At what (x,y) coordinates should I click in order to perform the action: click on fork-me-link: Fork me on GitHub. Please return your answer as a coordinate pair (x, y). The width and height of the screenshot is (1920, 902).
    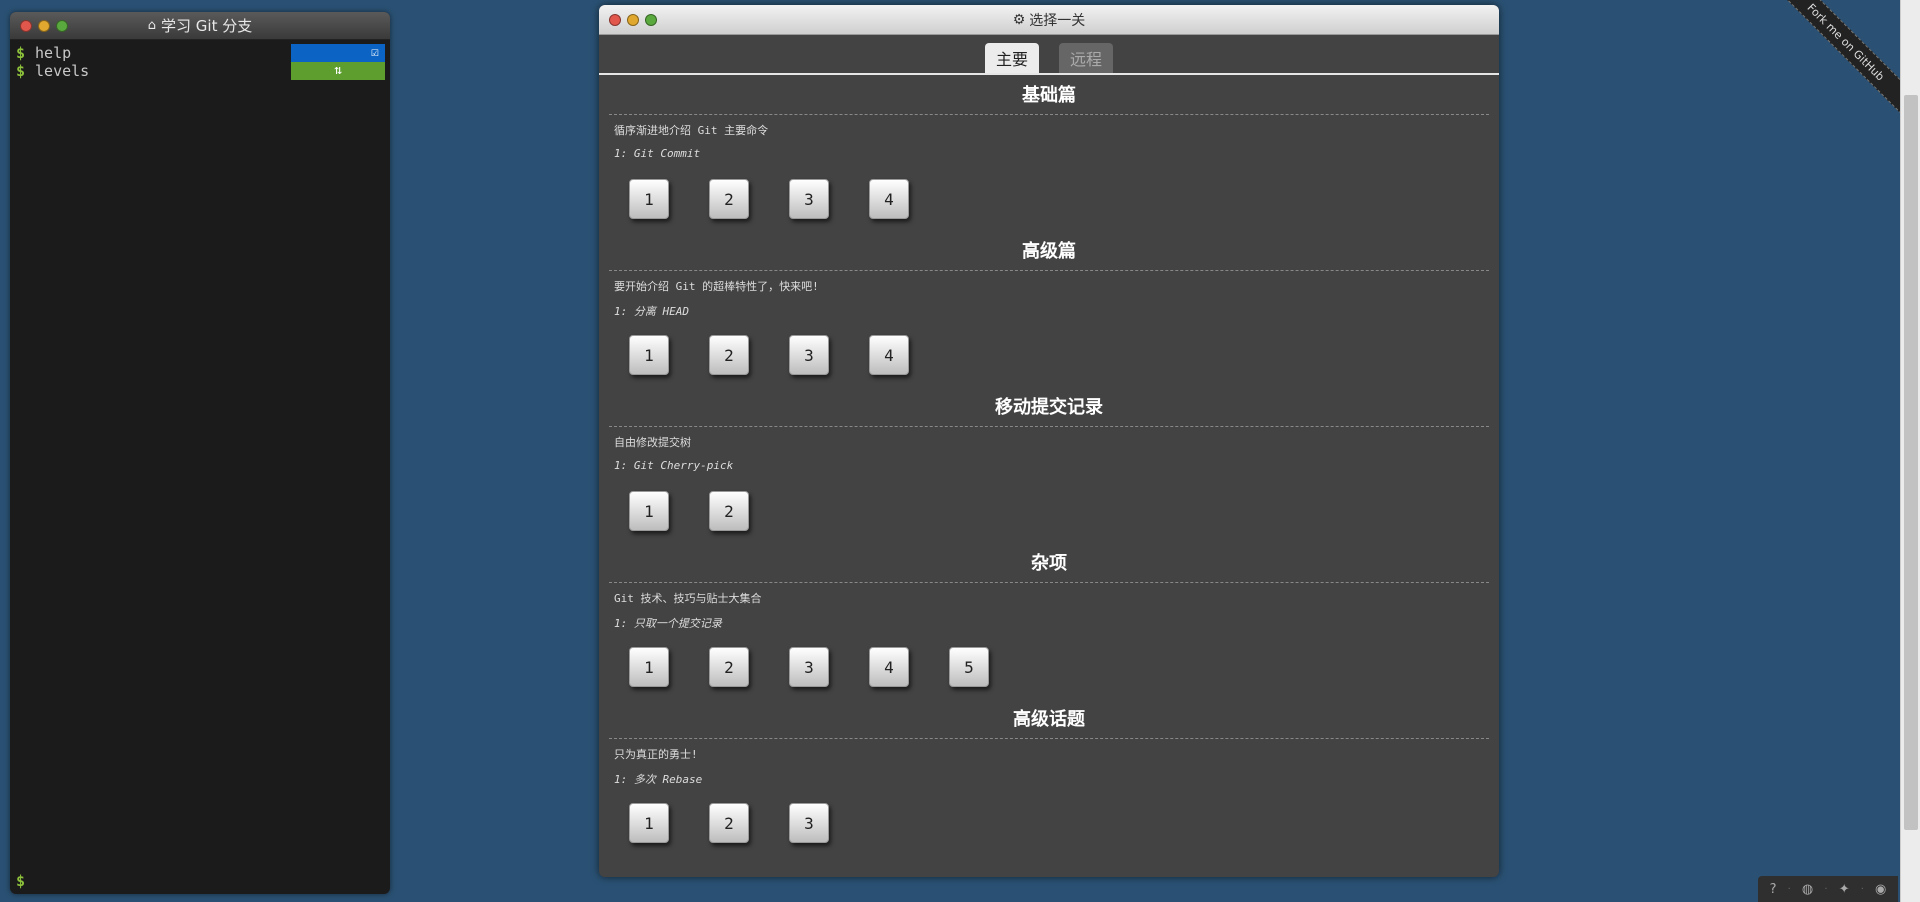
    Looking at the image, I should click on (1840, 60).